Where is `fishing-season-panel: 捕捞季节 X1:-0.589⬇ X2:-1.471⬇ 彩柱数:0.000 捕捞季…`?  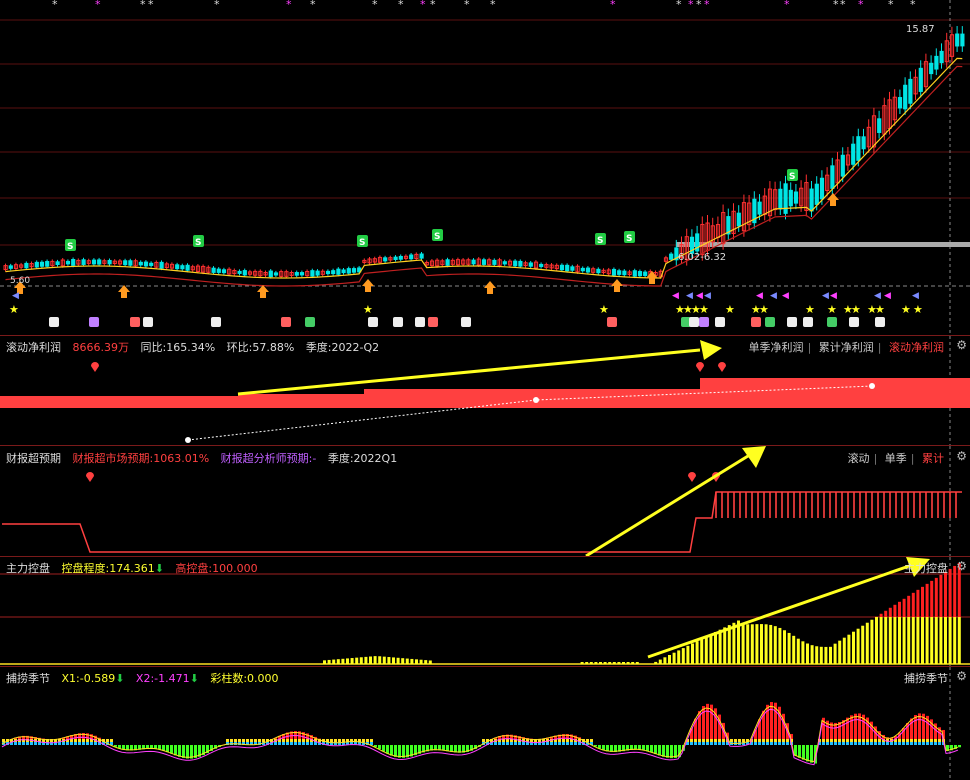
fishing-season-panel: 捕捞季节 X1:-0.589⬇ X2:-1.471⬇ 彩柱数:0.000 捕捞季… is located at coordinates (485, 723).